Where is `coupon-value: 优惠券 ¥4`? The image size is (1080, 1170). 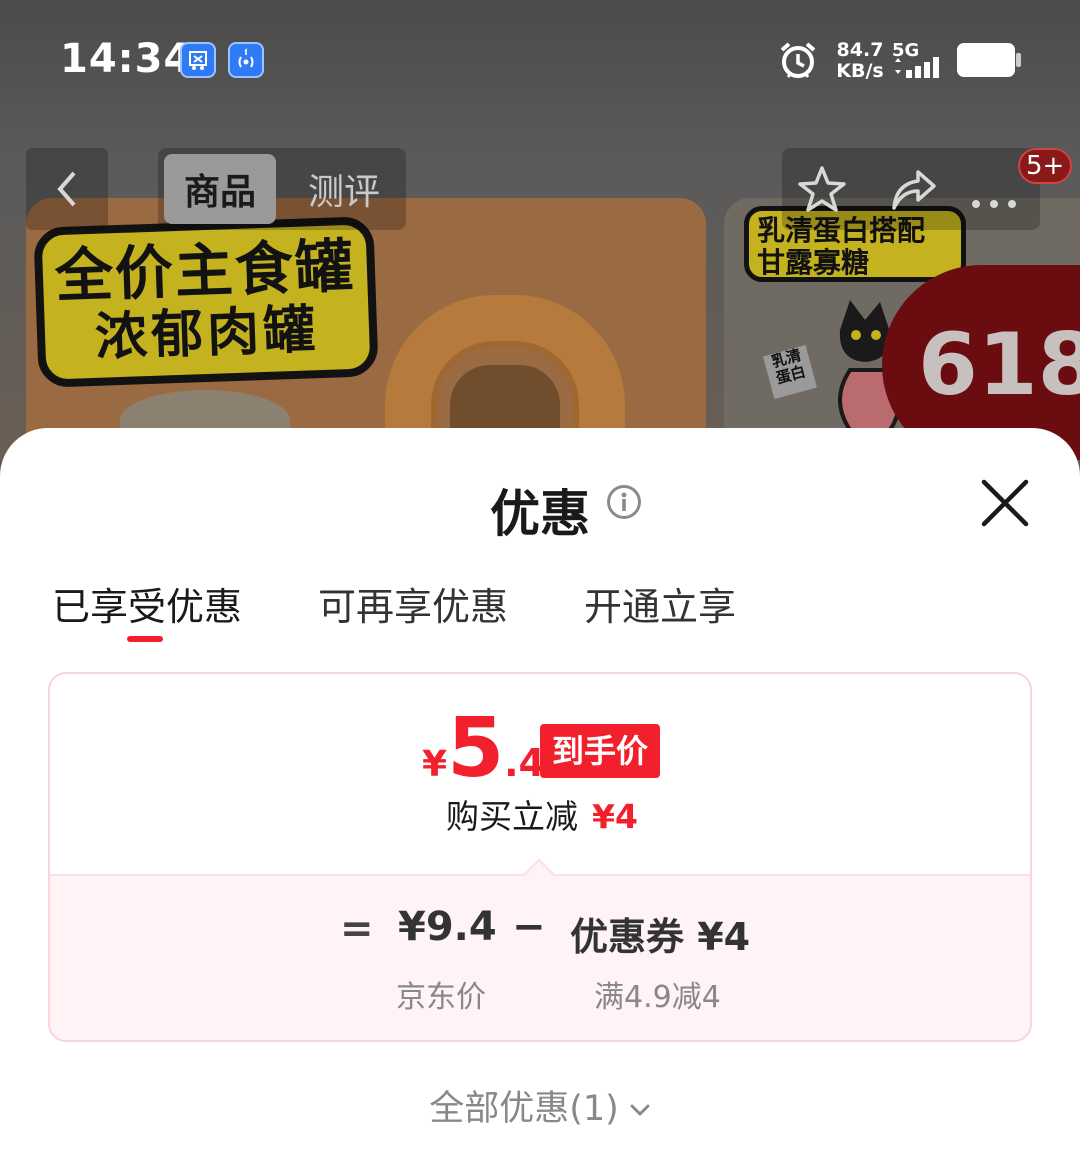 coupon-value: 优惠券 ¥4 is located at coordinates (660, 937).